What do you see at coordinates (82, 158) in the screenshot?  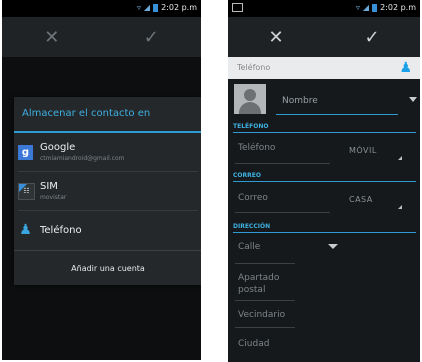 I see `option-subtitle: ctmiamiandroid@gmail.com` at bounding box center [82, 158].